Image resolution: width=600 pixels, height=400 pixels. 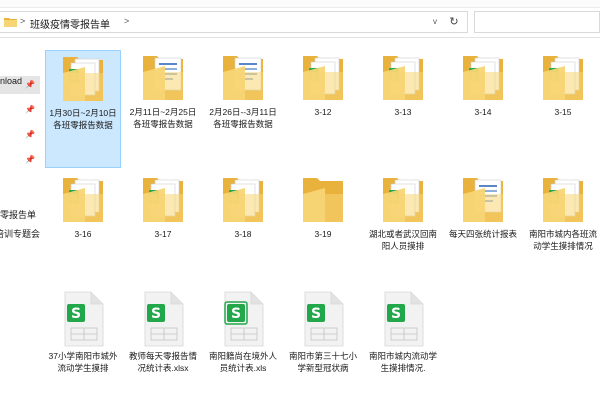 What do you see at coordinates (322, 362) in the screenshot?
I see `item-label: 南阳市第三十七小学新型冠状病` at bounding box center [322, 362].